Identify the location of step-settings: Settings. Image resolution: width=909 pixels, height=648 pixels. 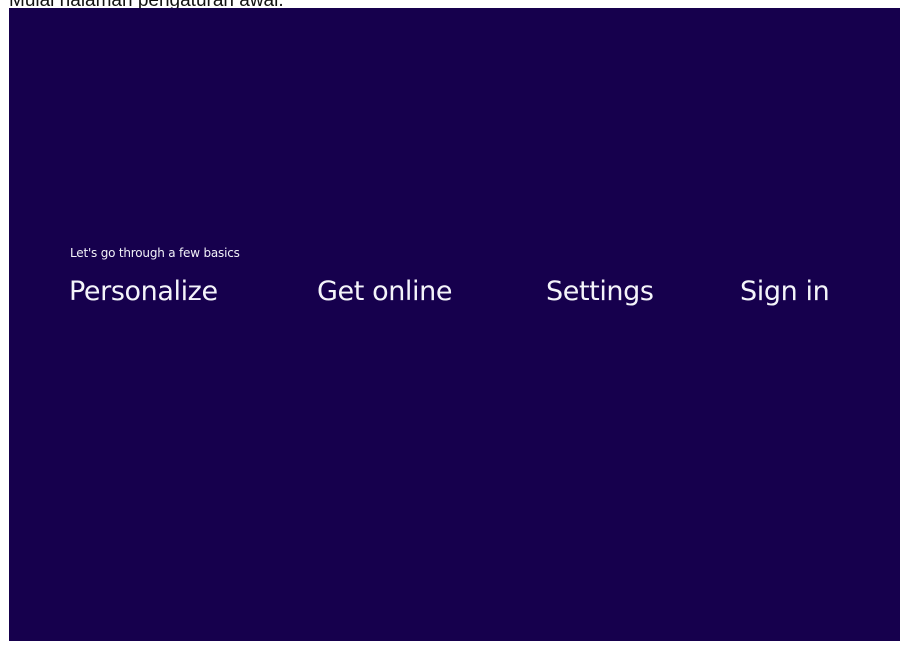
(600, 291).